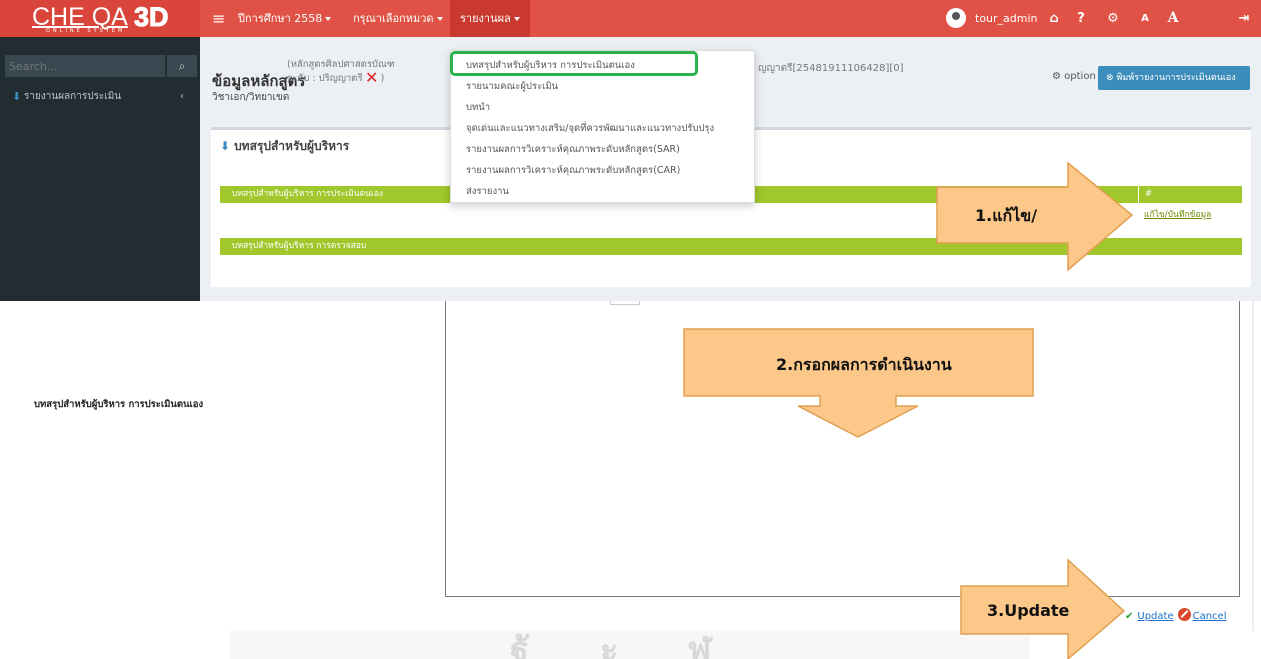 This screenshot has height=659, width=1261. What do you see at coordinates (864, 364) in the screenshot?
I see `callout-step-2: 2.กรอกผลการดำเนินงาน` at bounding box center [864, 364].